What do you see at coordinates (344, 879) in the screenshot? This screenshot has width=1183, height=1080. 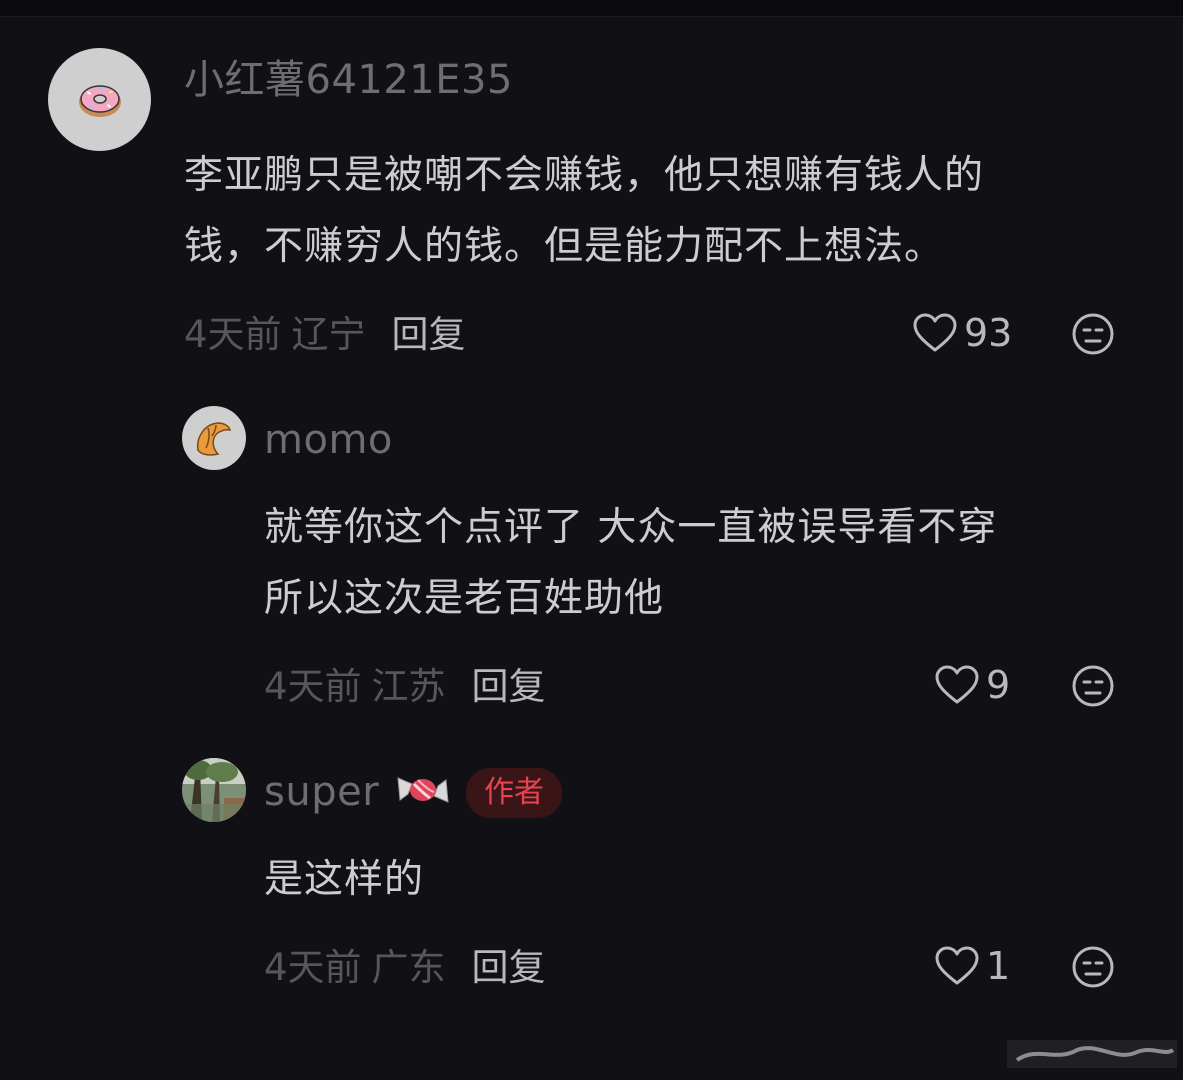 I see `comment-text-line: 是这样的` at bounding box center [344, 879].